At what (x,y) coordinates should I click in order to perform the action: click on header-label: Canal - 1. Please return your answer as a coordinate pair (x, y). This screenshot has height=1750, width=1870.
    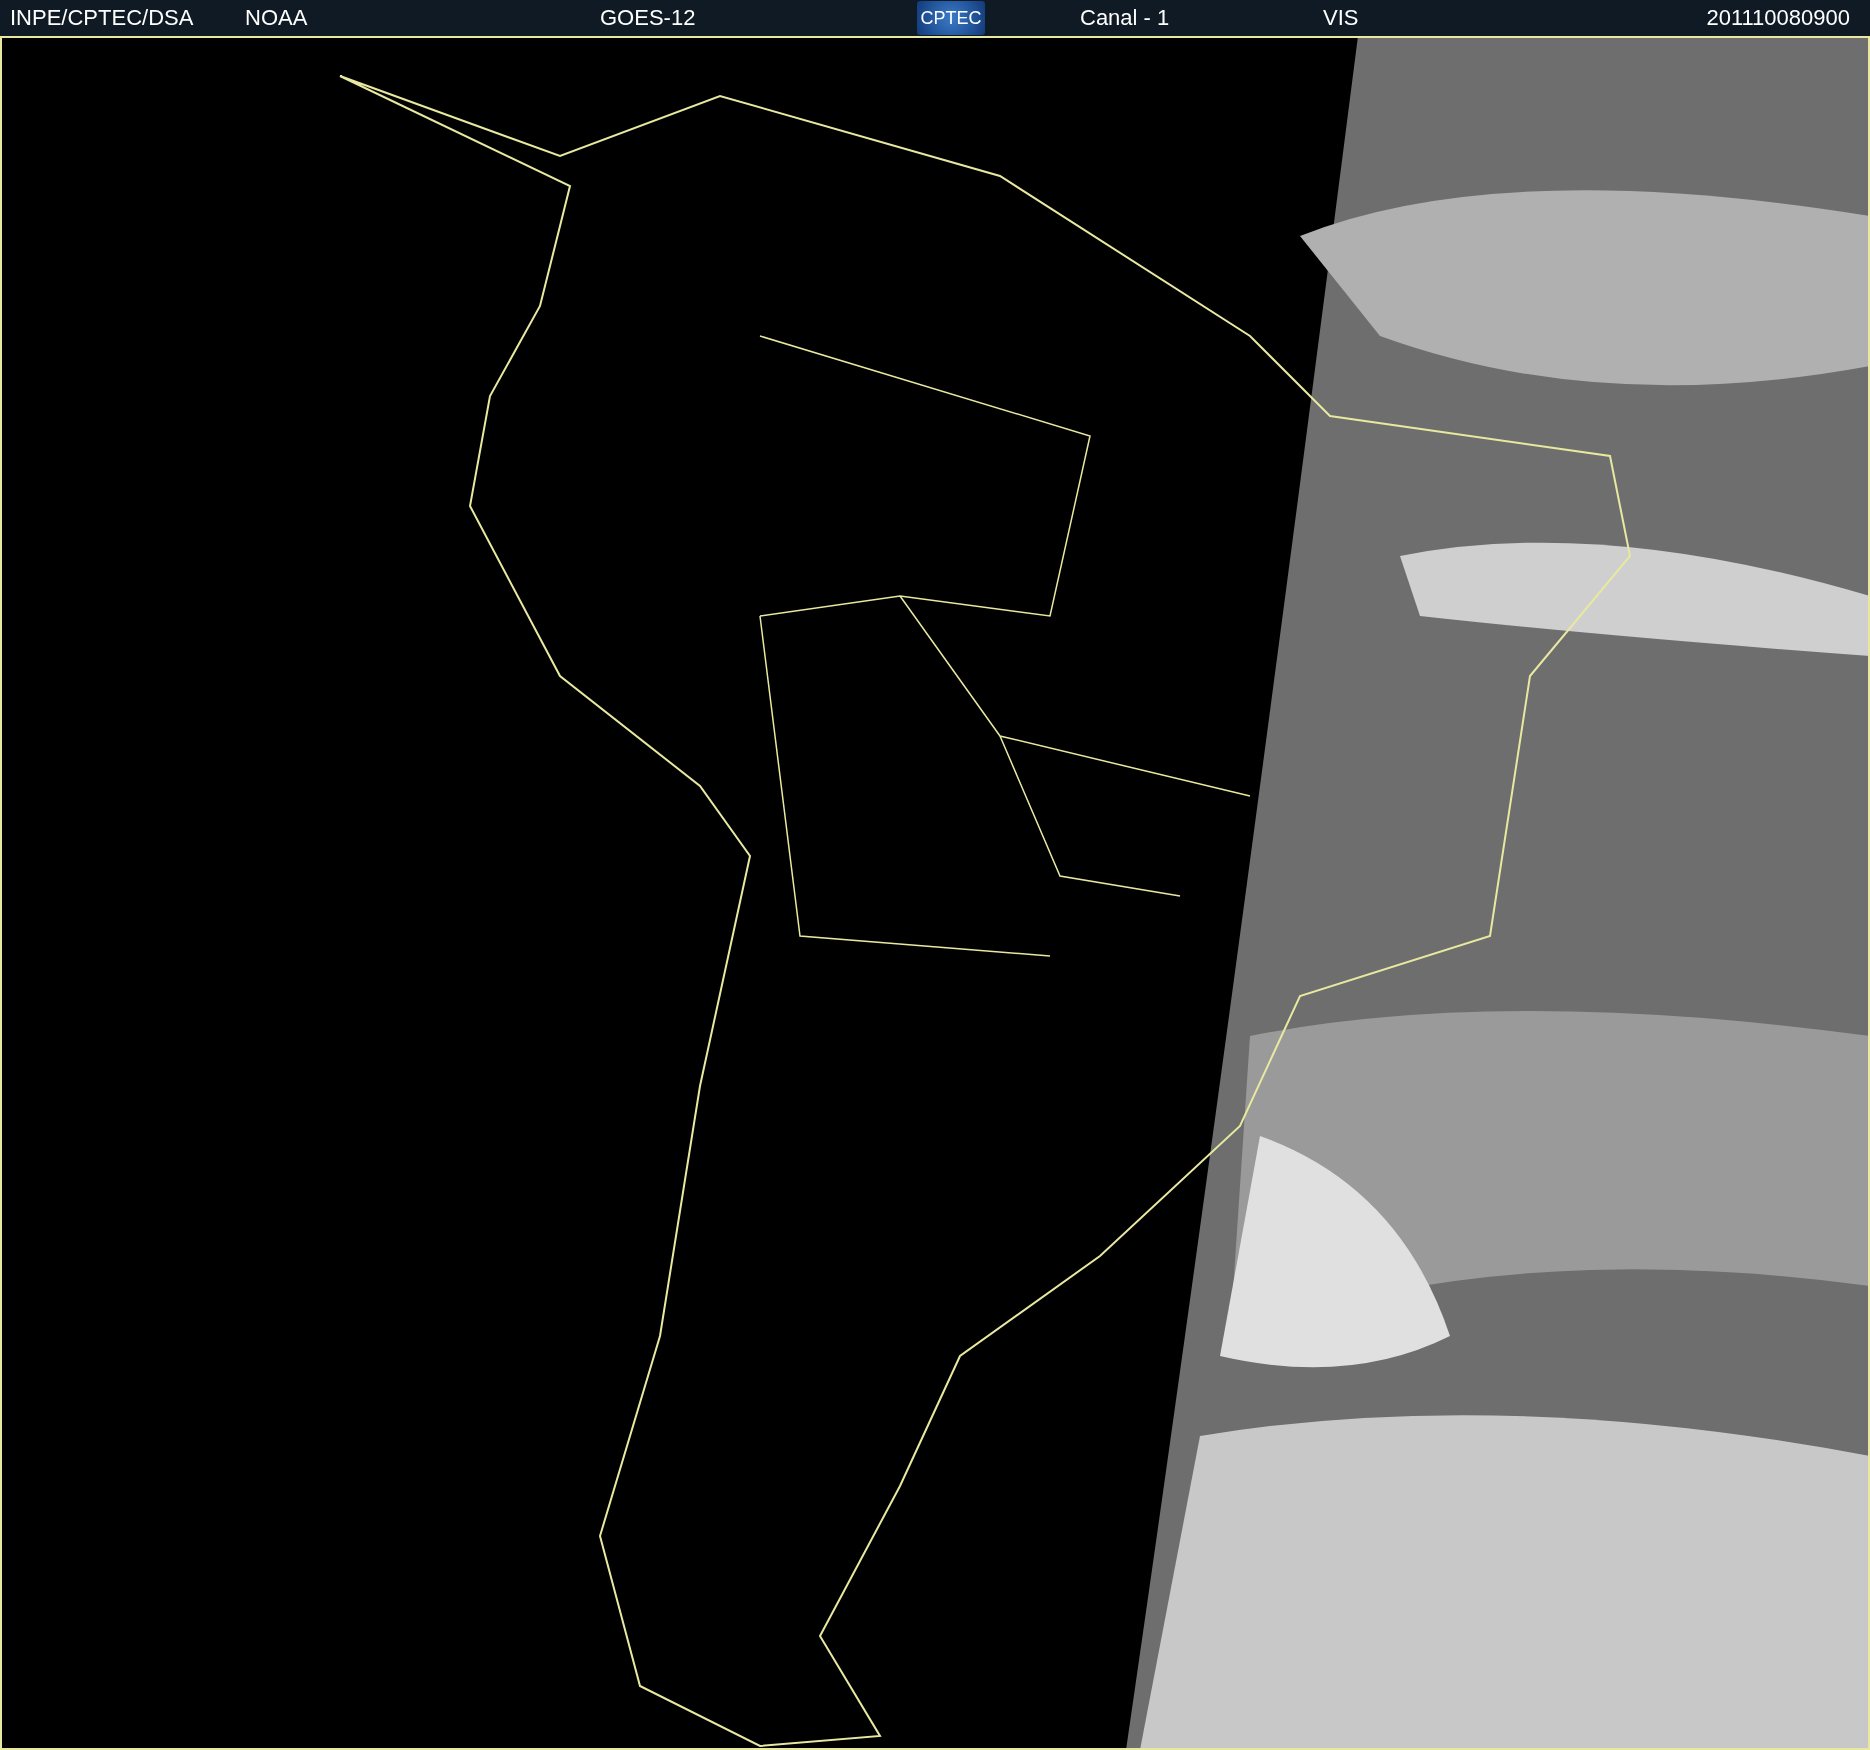
    Looking at the image, I should click on (1125, 18).